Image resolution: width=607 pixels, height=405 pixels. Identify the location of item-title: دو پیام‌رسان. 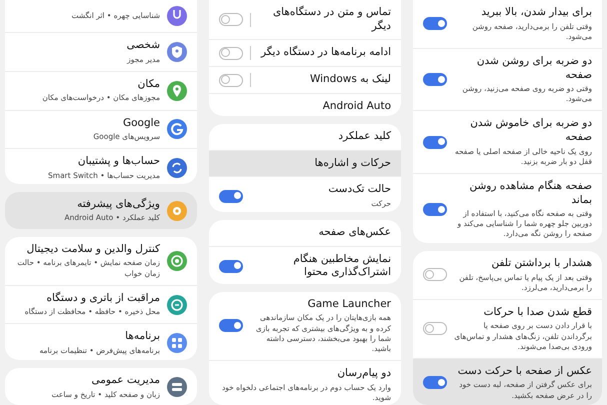
(363, 373).